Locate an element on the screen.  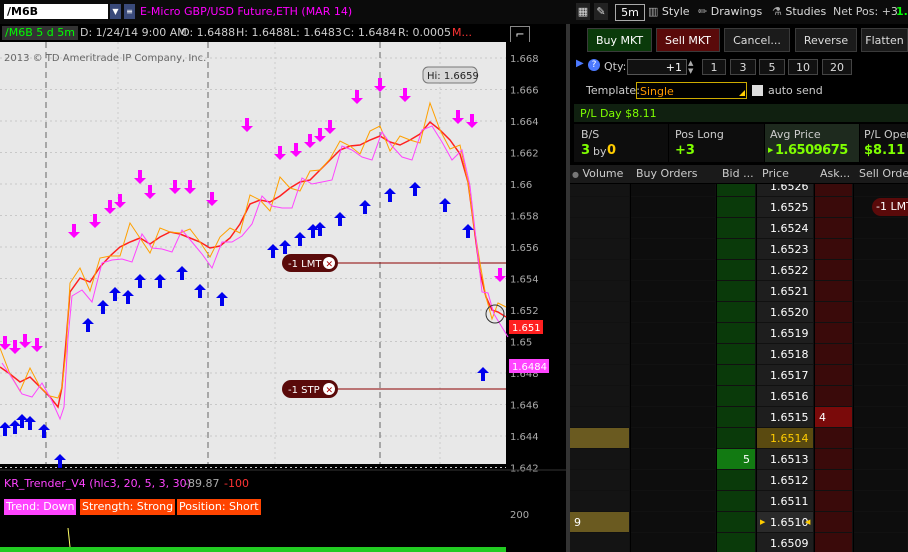
ladder-row: 1.6525 is located at coordinates (739, 207).